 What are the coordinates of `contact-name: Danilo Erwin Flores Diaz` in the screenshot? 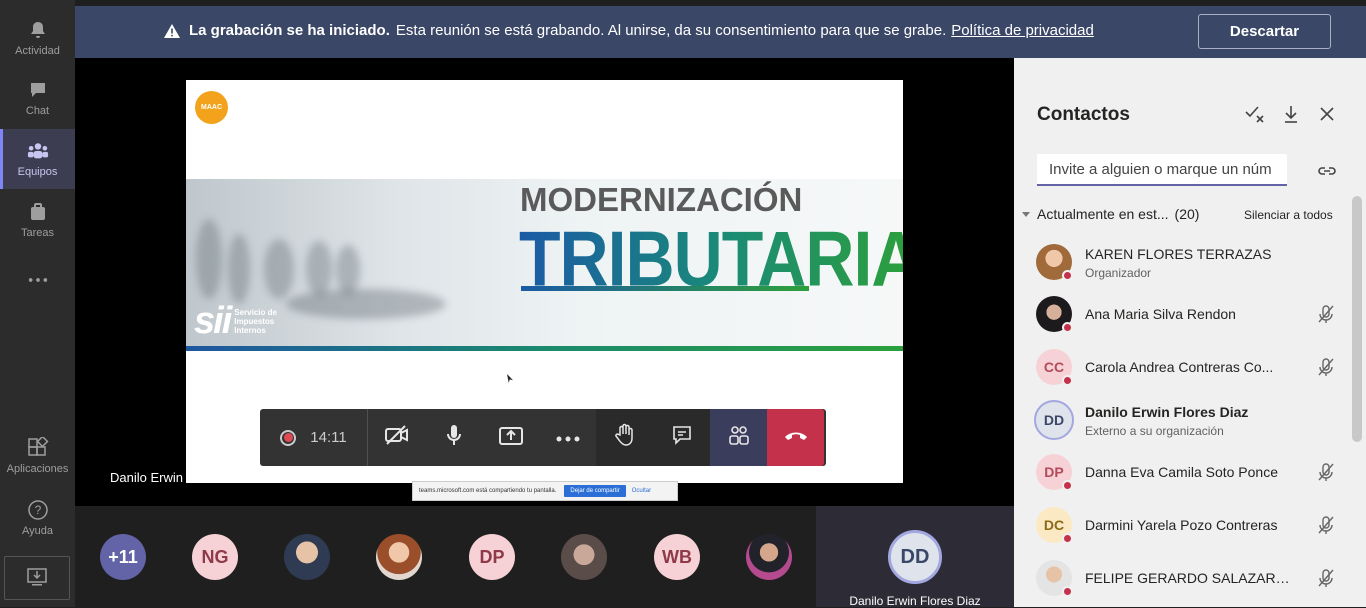 It's located at (1167, 412).